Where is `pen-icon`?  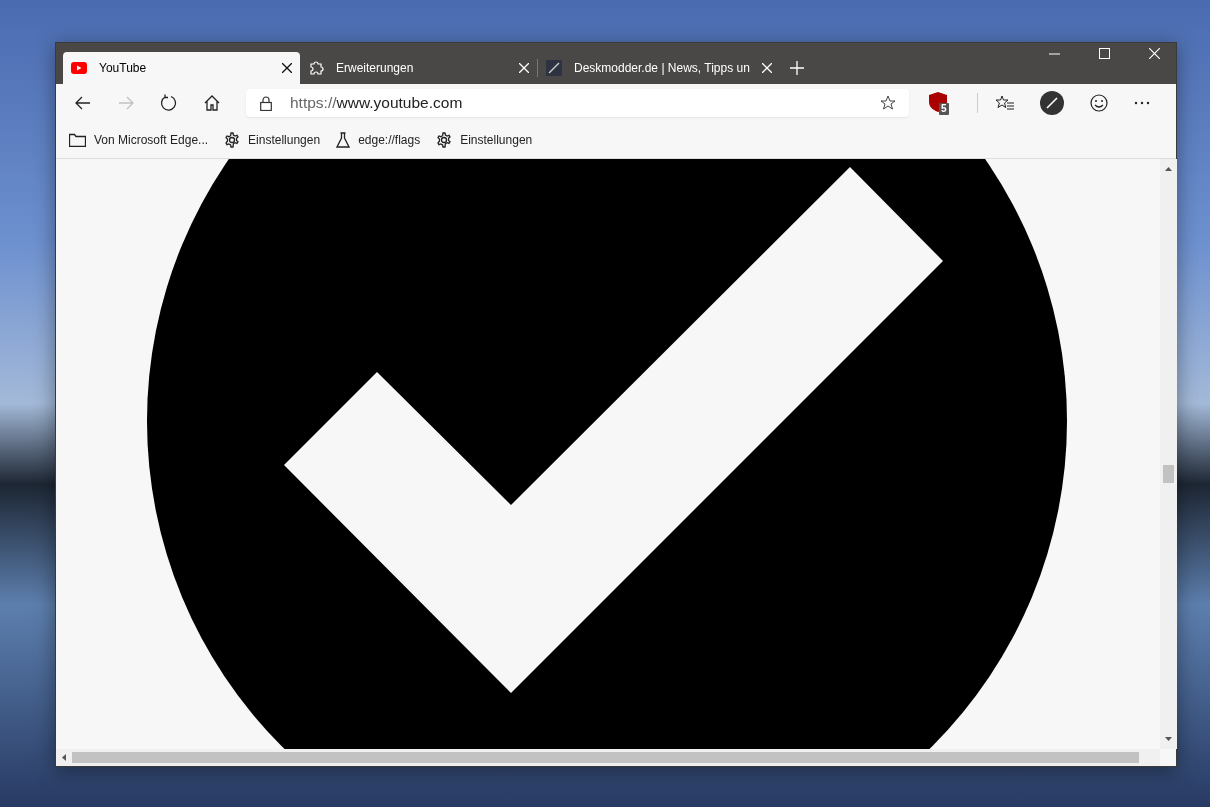 pen-icon is located at coordinates (554, 68).